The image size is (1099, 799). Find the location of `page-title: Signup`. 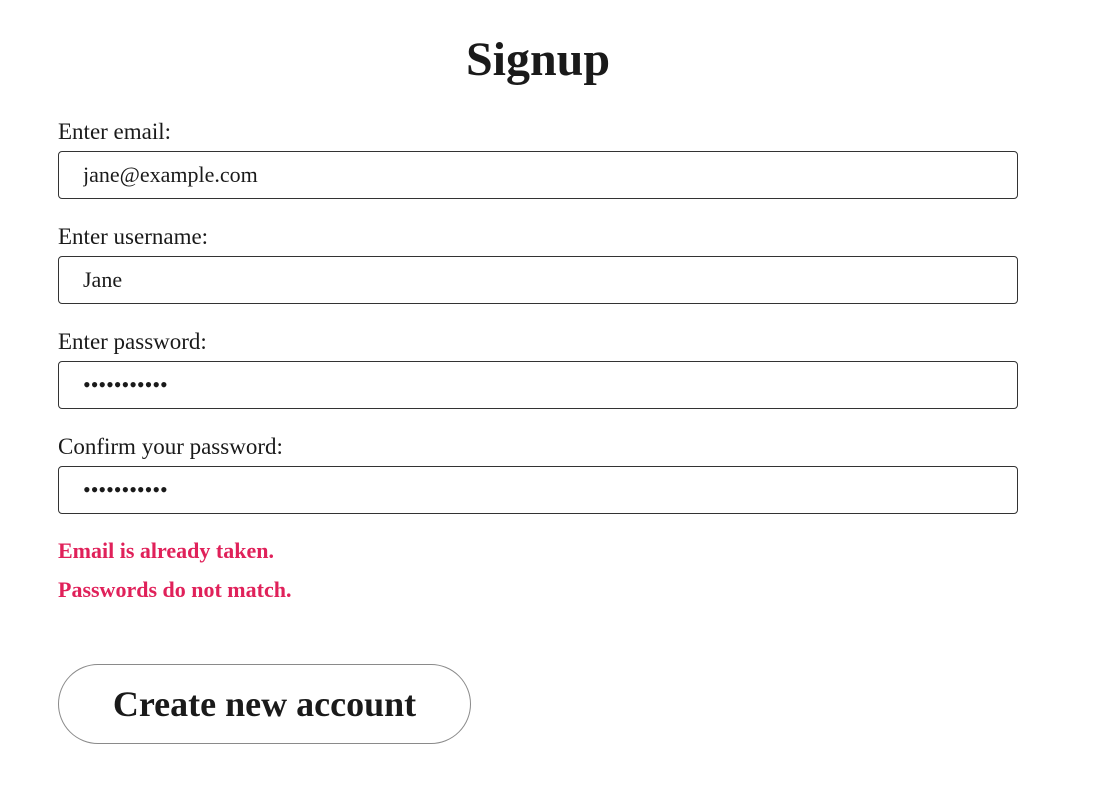

page-title: Signup is located at coordinates (538, 59).